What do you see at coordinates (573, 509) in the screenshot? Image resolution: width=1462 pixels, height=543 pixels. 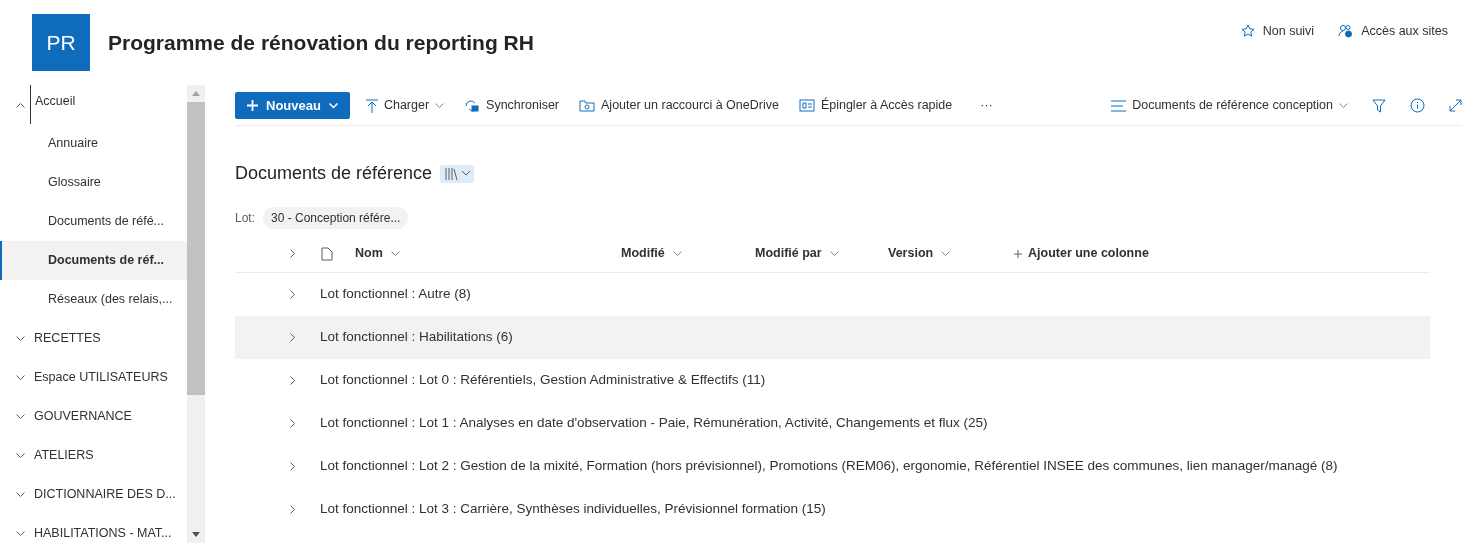 I see `group-label: Lot fonctionnel : Lot 3 : Carrière, Synthèses individuelles, Prévisionnel formation (15)` at bounding box center [573, 509].